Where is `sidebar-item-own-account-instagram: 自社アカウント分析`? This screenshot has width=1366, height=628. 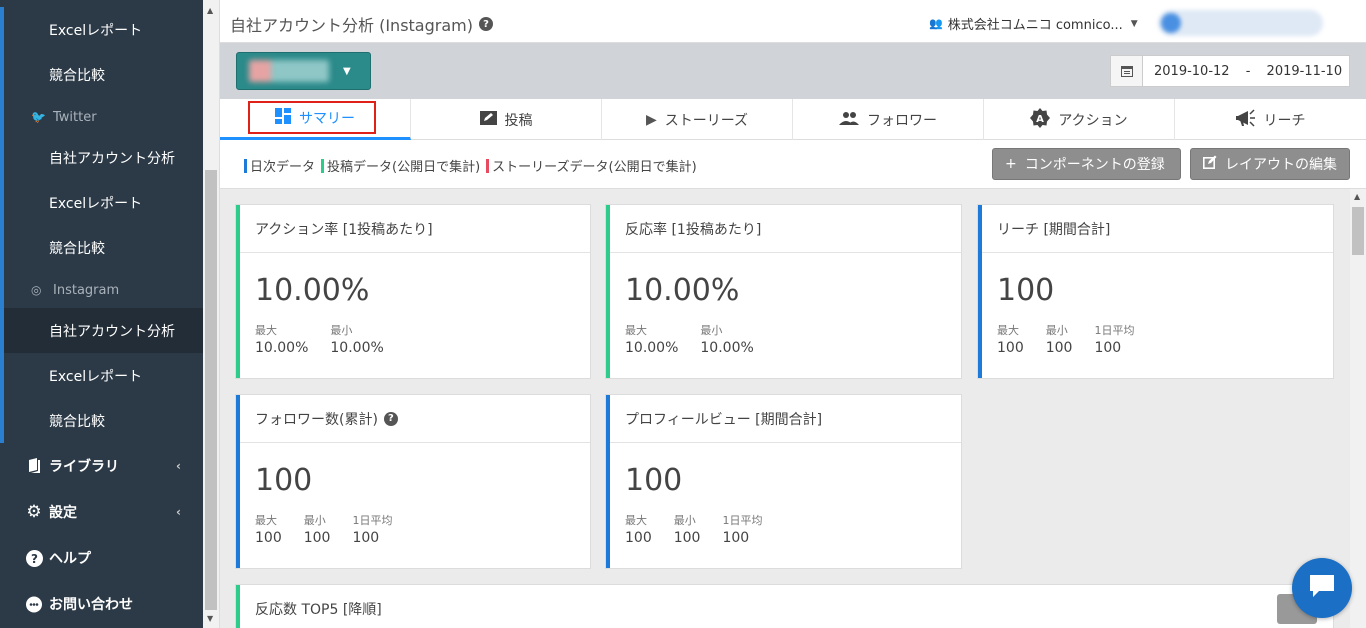
sidebar-item-own-account-instagram: 自社アカウント分析 is located at coordinates (101, 330).